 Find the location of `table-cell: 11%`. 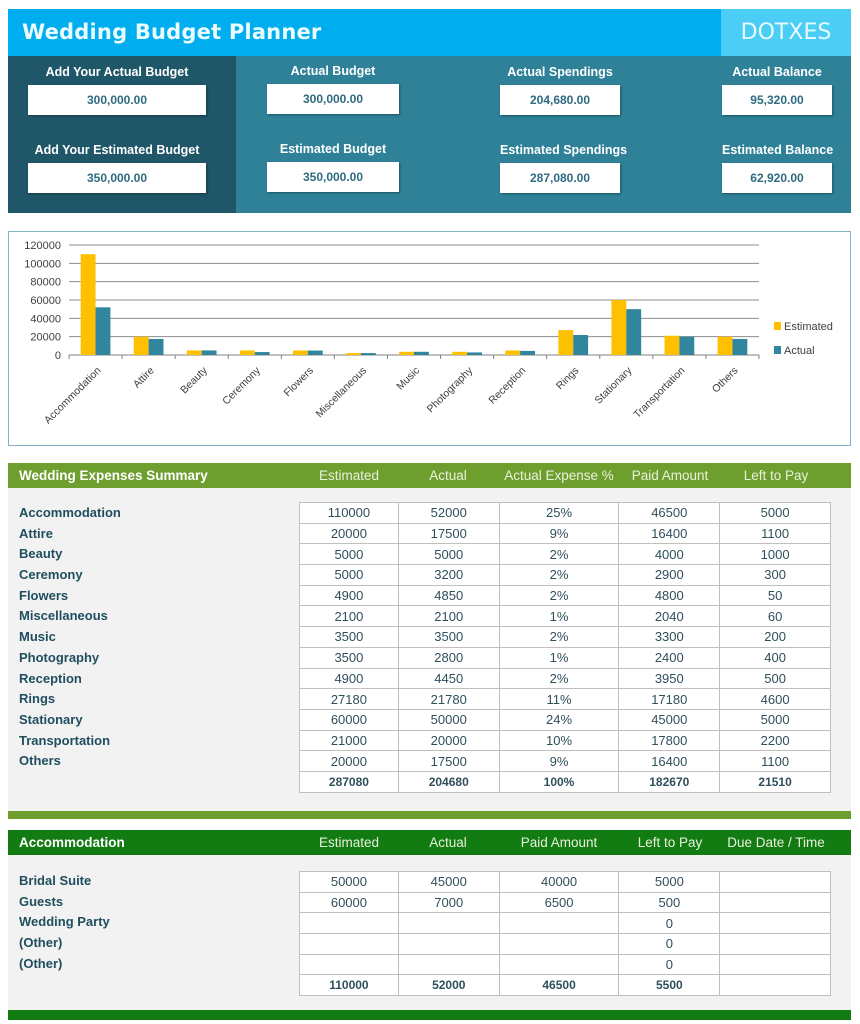

table-cell: 11% is located at coordinates (559, 699).